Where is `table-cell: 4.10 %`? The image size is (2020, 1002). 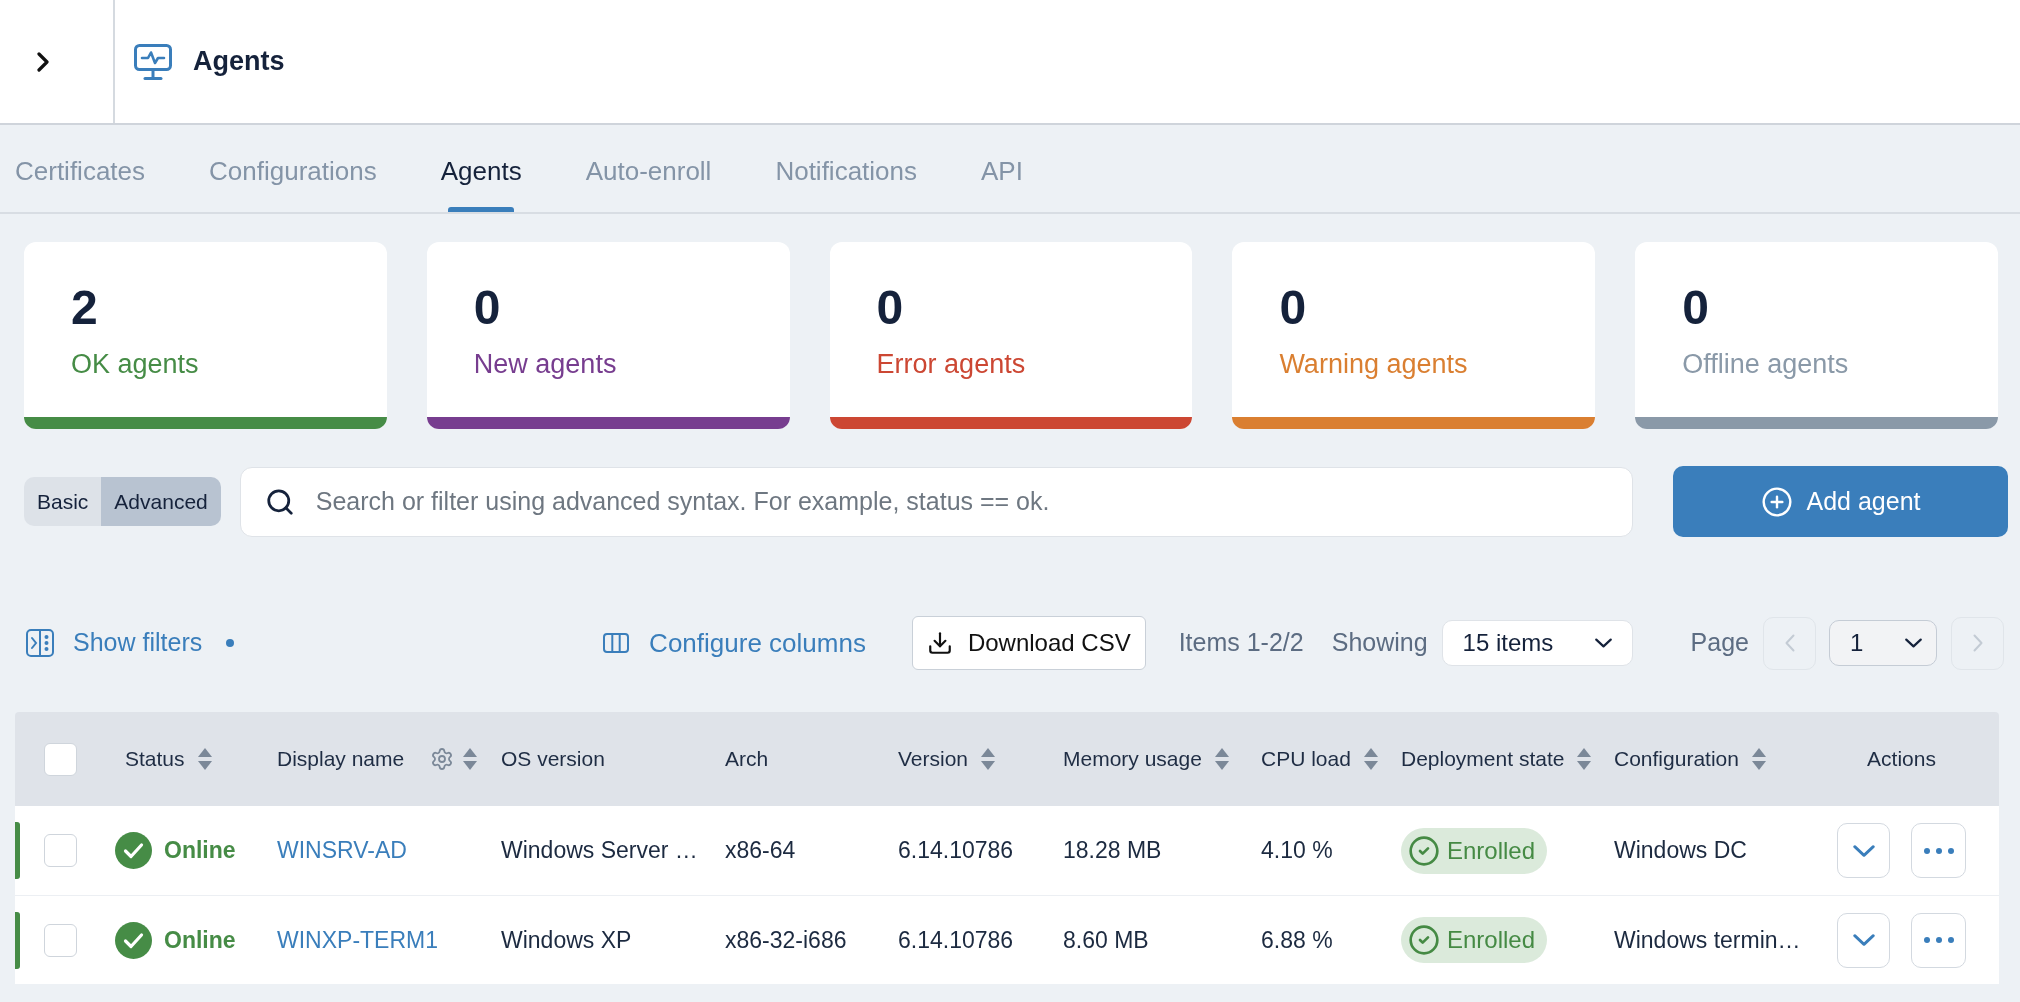
table-cell: 4.10 % is located at coordinates (1297, 850).